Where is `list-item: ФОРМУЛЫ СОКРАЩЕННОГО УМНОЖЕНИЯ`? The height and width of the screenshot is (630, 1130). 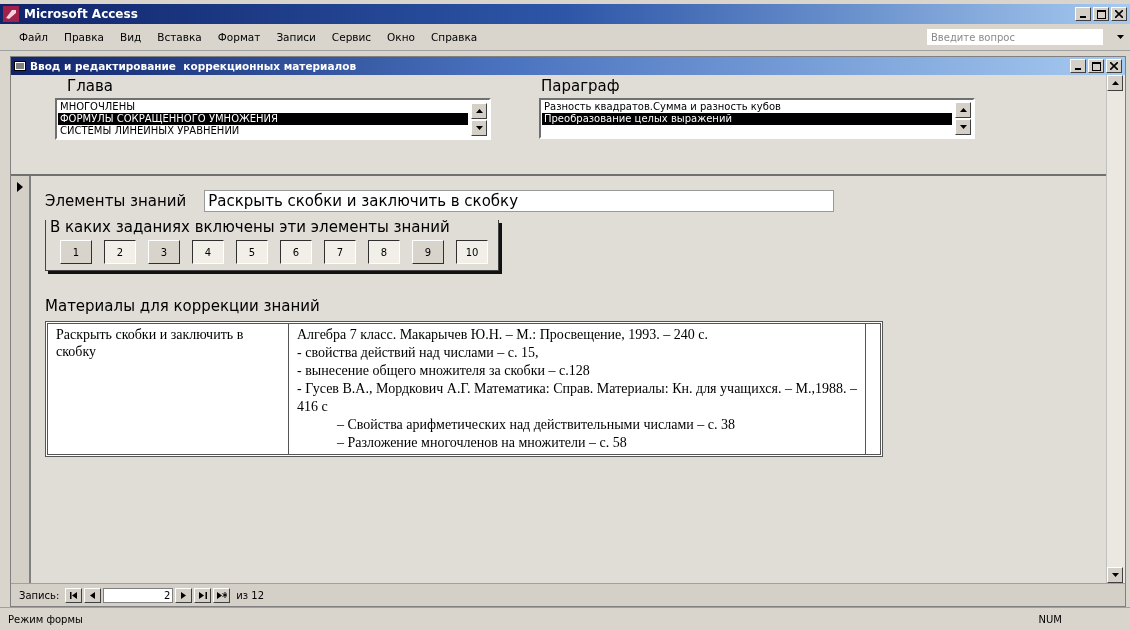
list-item: ФОРМУЛЫ СОКРАЩЕННОГО УМНОЖЕНИЯ is located at coordinates (263, 119).